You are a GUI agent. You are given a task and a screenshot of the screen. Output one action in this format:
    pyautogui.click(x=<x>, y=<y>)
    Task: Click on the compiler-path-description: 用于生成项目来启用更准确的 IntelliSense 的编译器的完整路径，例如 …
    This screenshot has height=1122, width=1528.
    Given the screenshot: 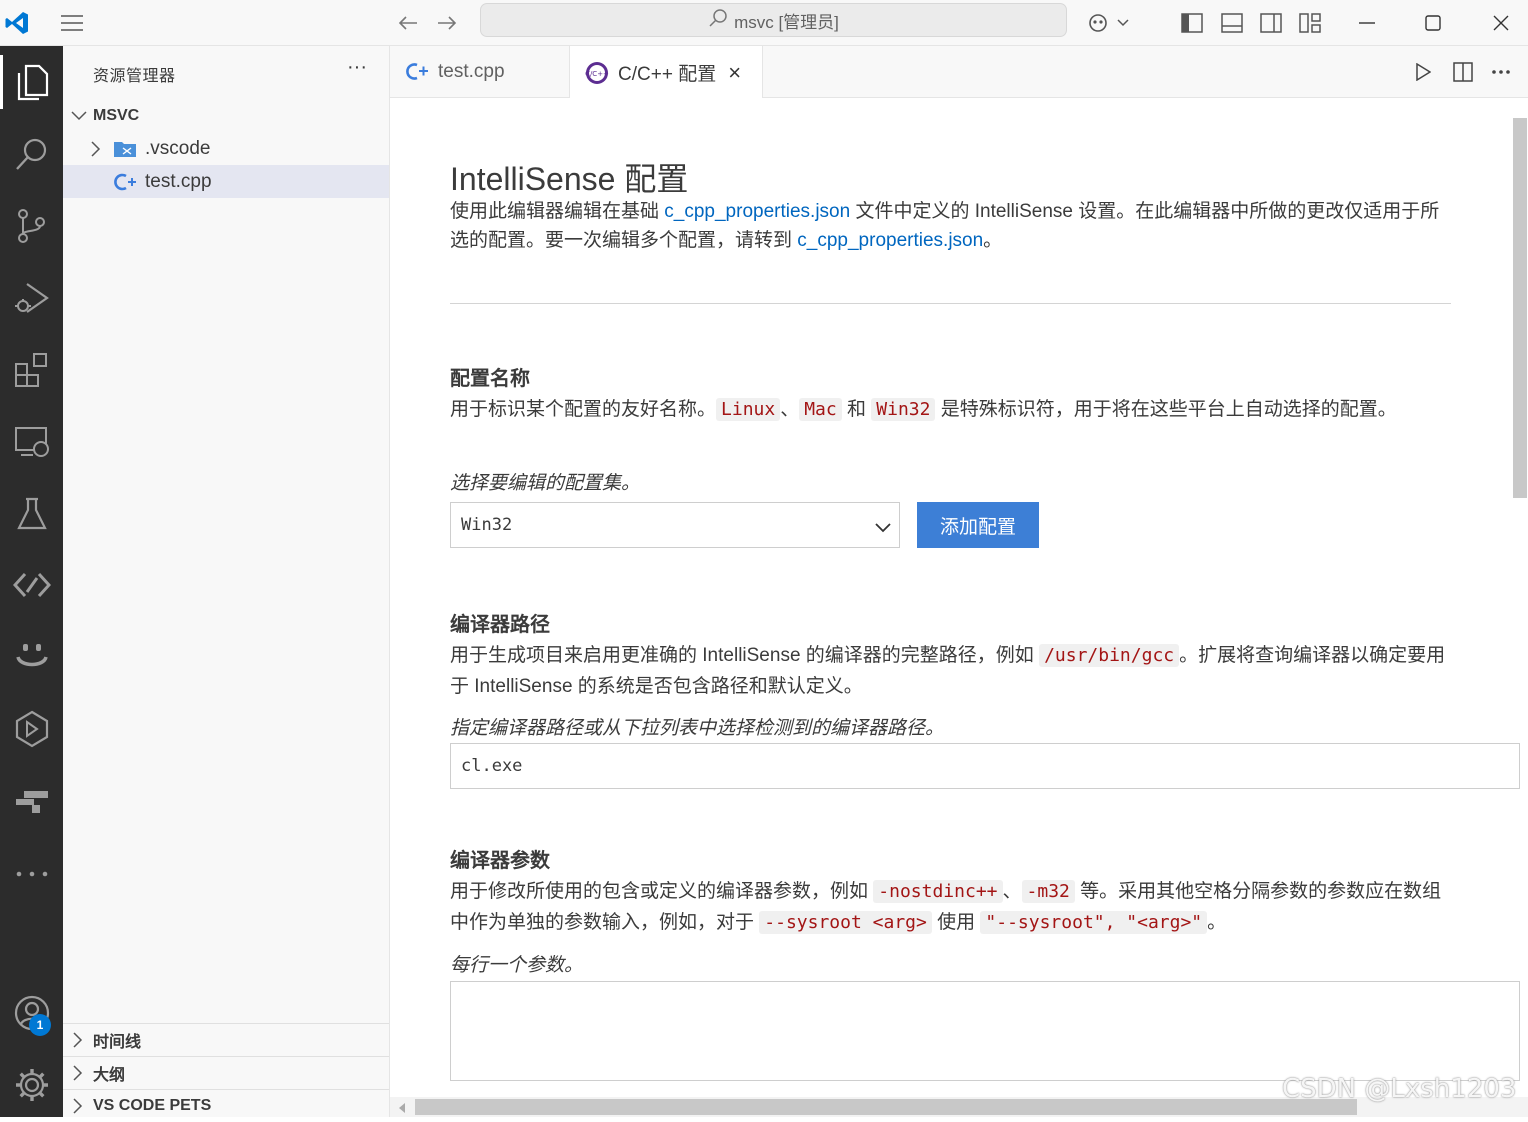 What is the action you would take?
    pyautogui.click(x=950, y=671)
    